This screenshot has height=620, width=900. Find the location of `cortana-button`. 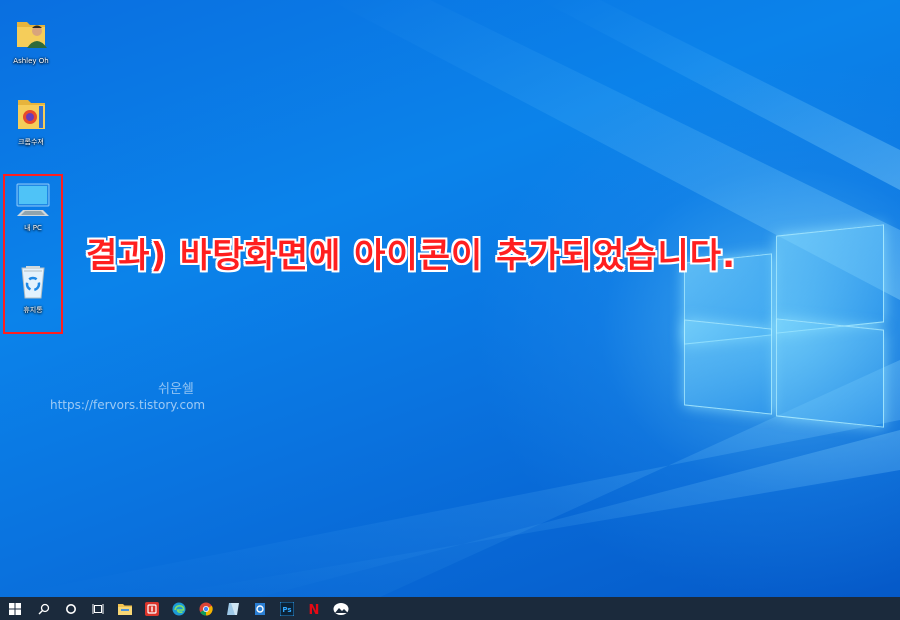

cortana-button is located at coordinates (70, 608).